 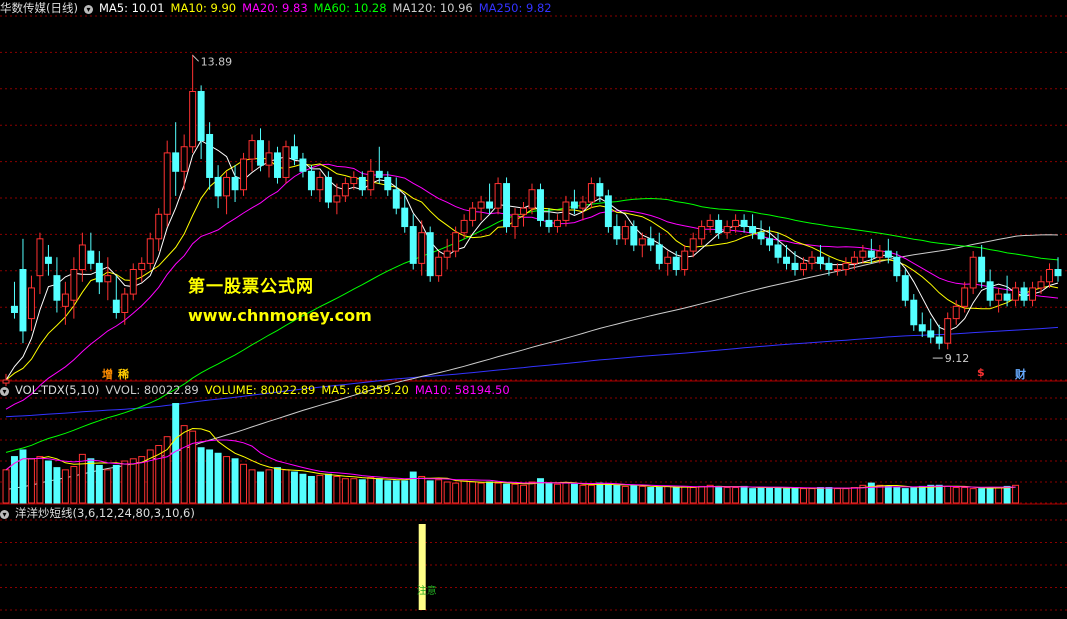 I want to click on ma-label-1: MA10: 9.90, so click(x=203, y=8).